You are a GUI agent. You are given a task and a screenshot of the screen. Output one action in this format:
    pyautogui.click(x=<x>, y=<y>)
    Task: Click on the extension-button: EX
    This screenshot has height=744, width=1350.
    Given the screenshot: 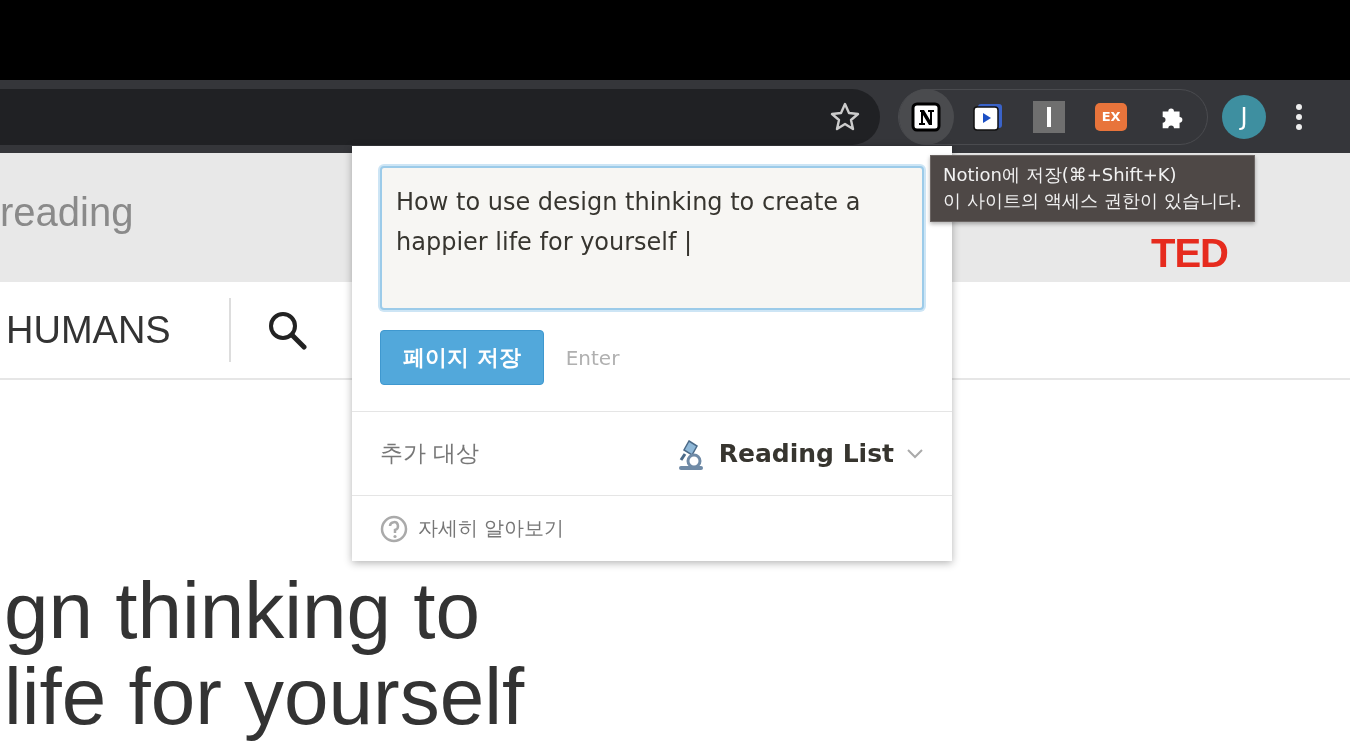 What is the action you would take?
    pyautogui.click(x=1111, y=116)
    